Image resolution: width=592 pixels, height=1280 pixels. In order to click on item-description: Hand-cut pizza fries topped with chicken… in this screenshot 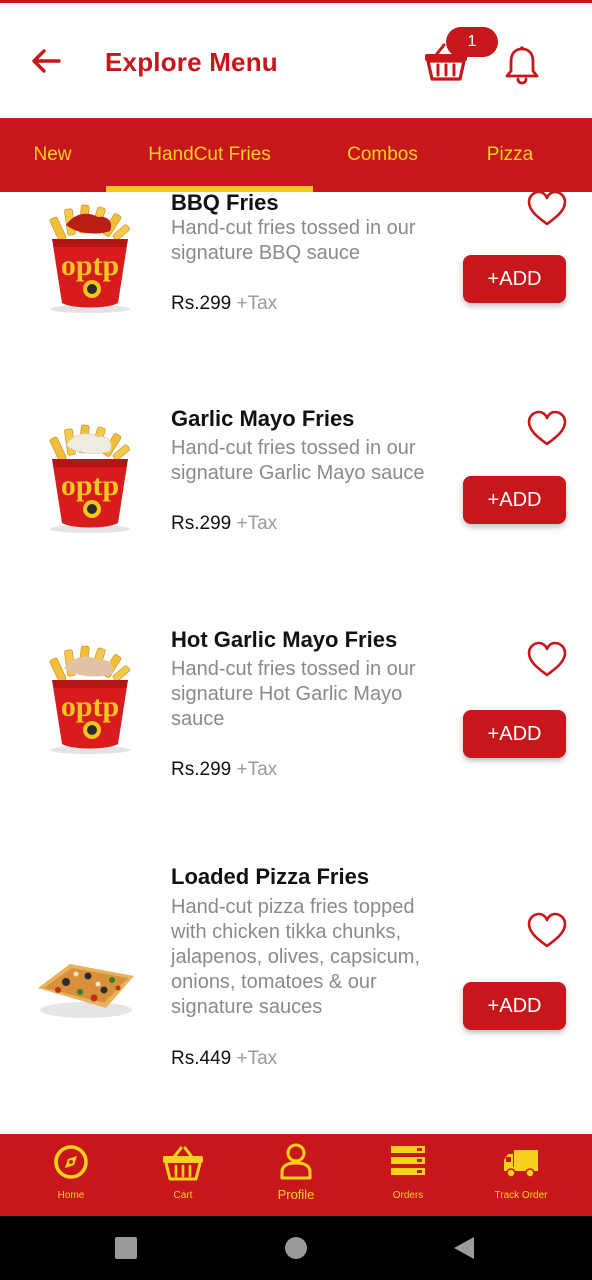, I will do `click(296, 957)`.